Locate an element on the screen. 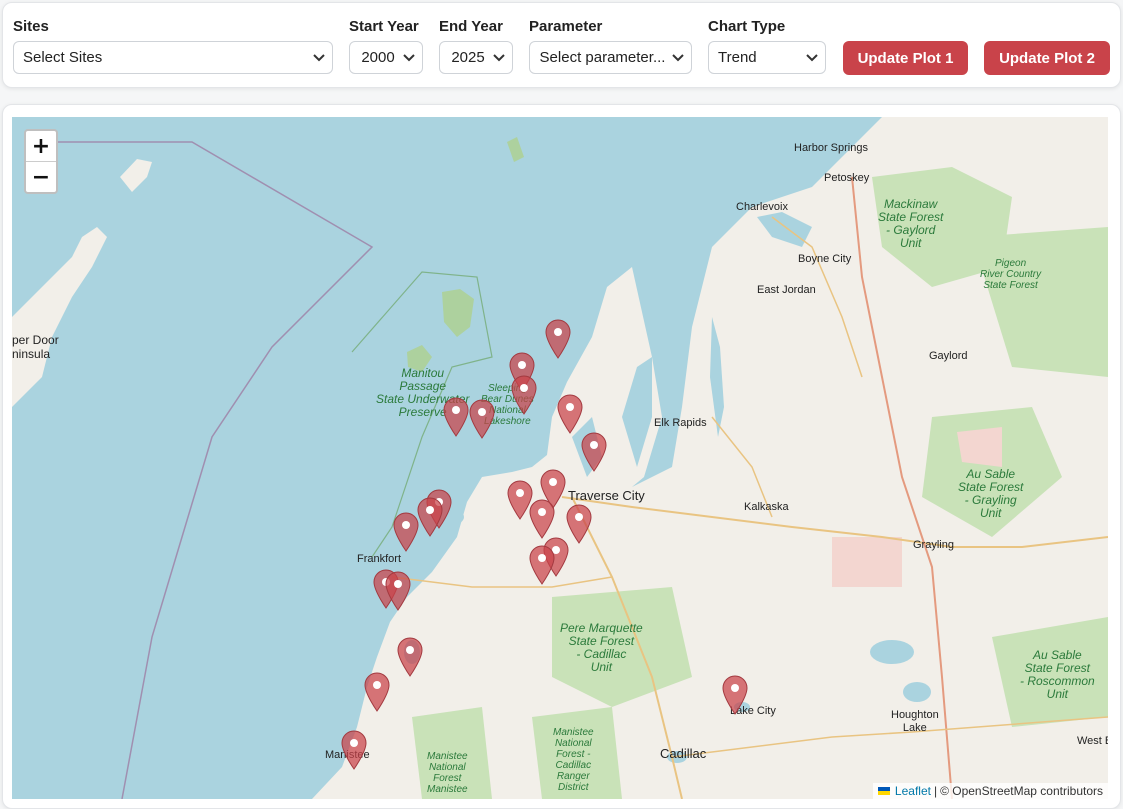  zoom-in-button: + is located at coordinates (41, 146).